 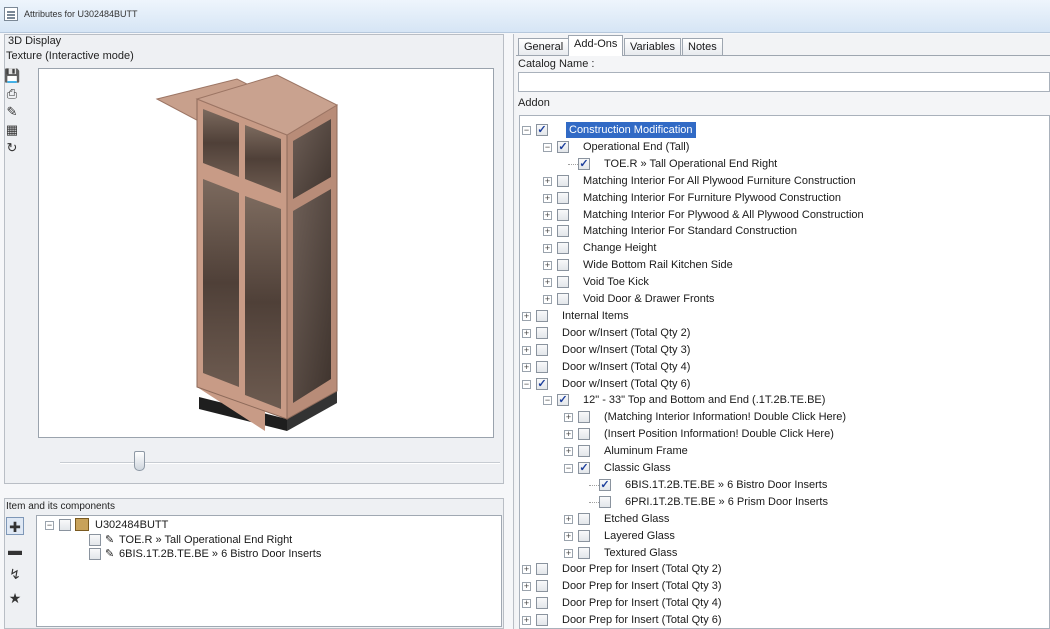 What do you see at coordinates (641, 552) in the screenshot?
I see `tree-item-label: Textured Glass` at bounding box center [641, 552].